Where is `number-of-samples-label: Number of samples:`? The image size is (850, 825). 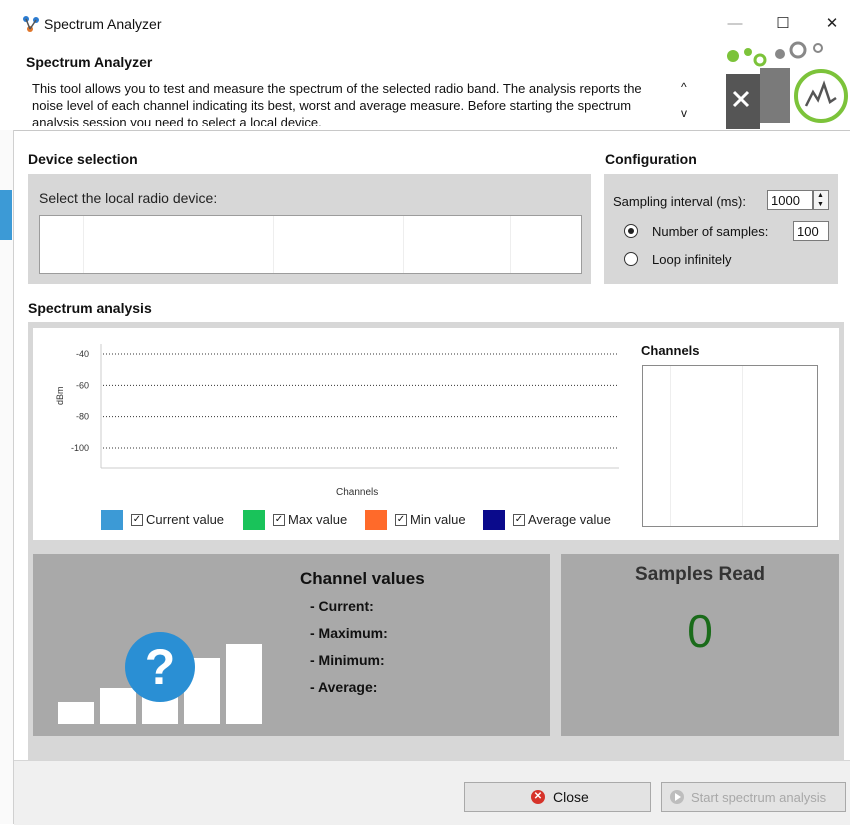 number-of-samples-label: Number of samples: is located at coordinates (710, 231).